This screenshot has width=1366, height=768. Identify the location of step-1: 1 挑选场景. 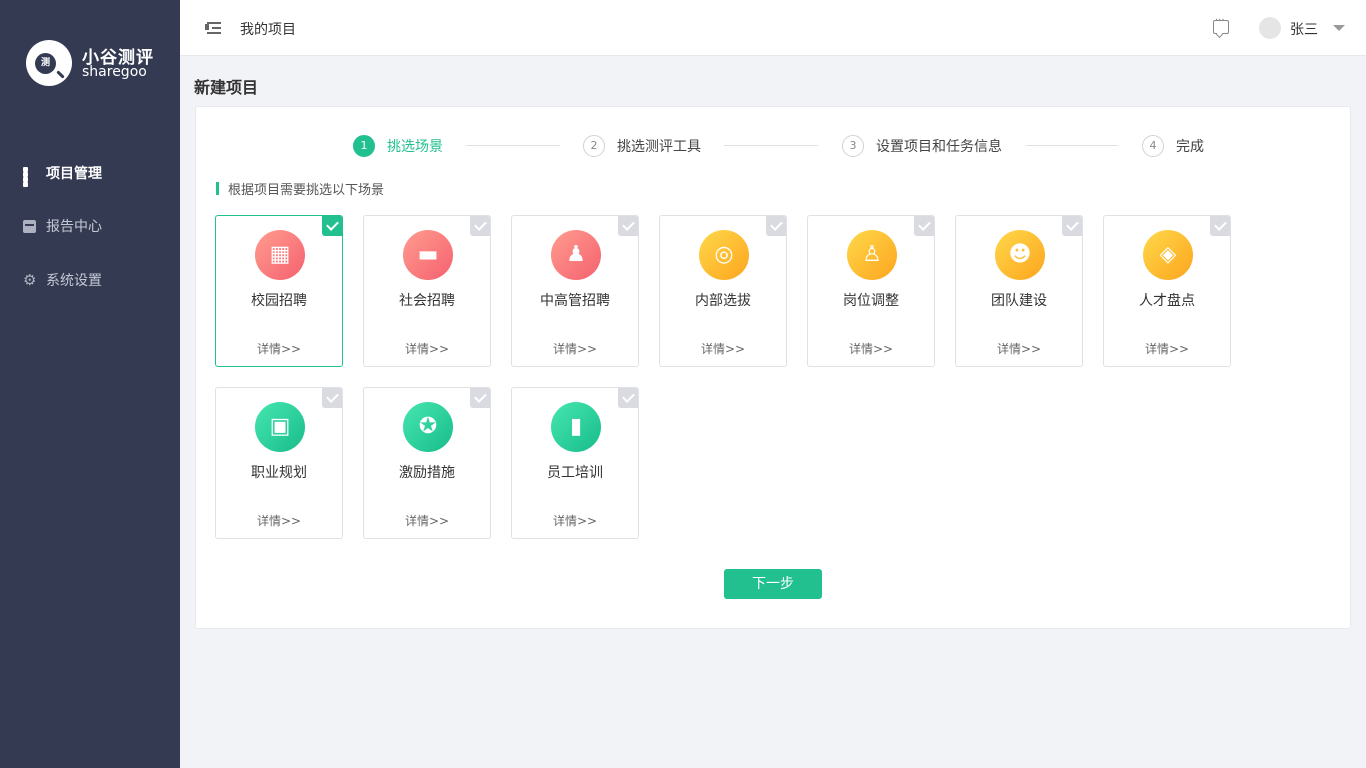
(398, 146).